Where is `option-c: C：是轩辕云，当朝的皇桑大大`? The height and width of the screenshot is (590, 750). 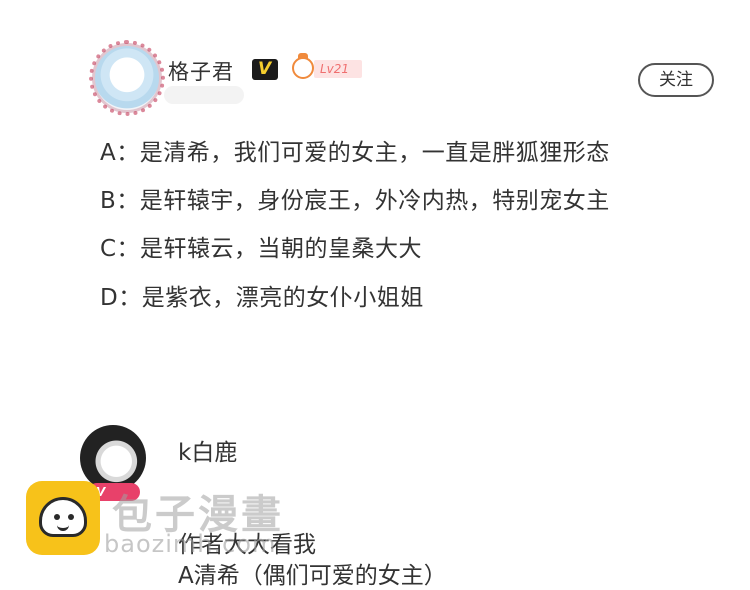 option-c: C：是轩辕云，当朝的皇桑大大 is located at coordinates (261, 249).